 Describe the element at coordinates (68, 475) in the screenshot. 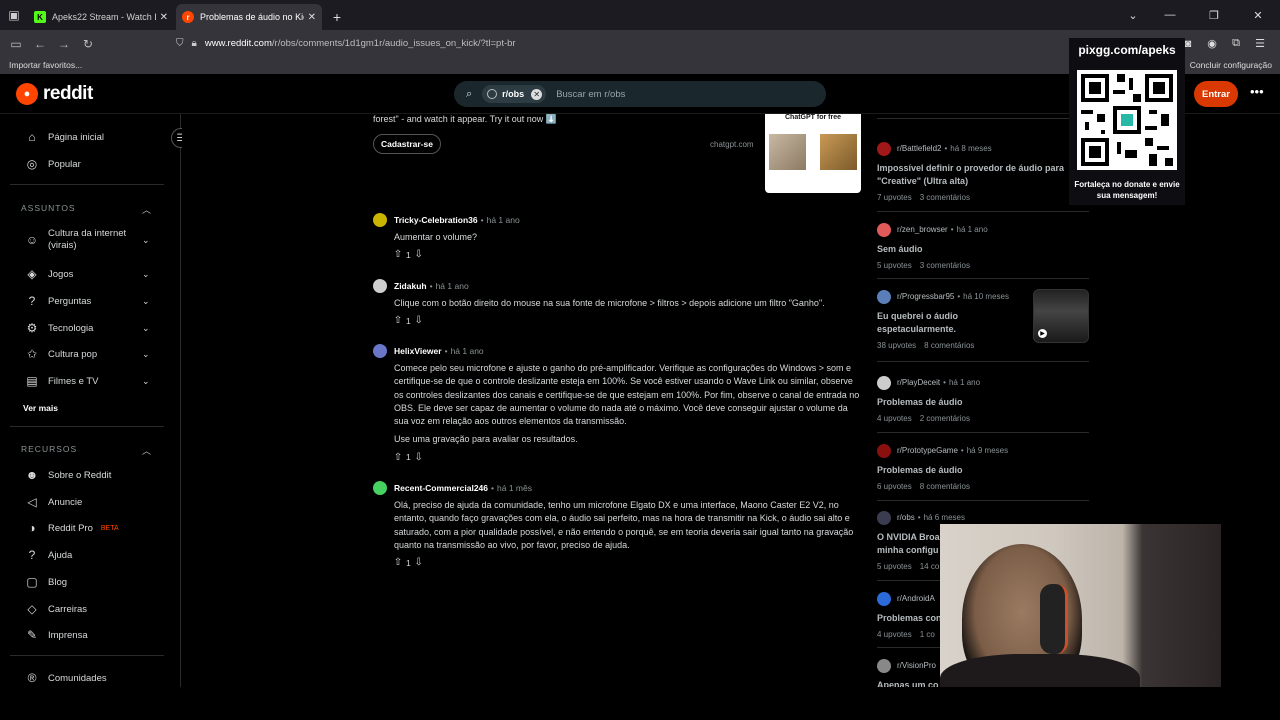

I see `sidebar-item-about: ☻ Sobre o Reddit` at that location.